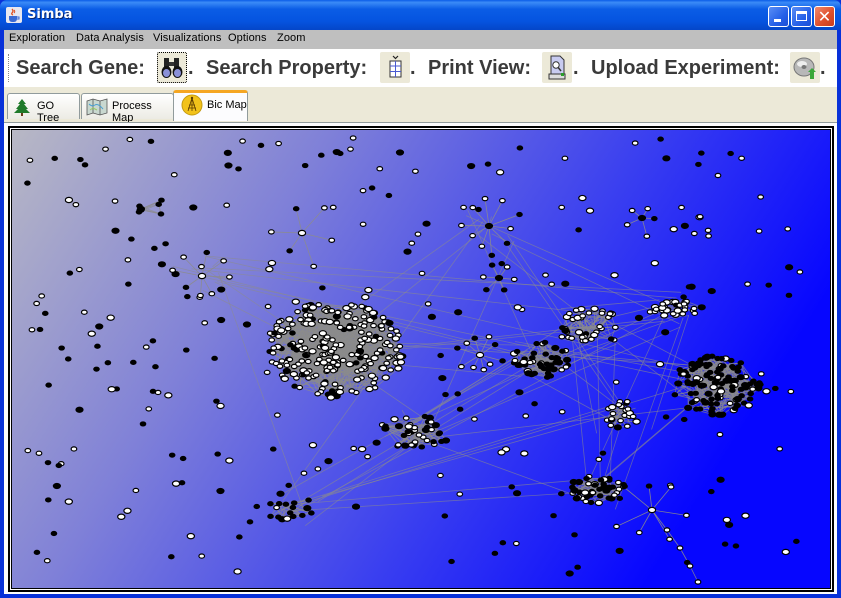 The width and height of the screenshot is (841, 598). I want to click on menu-data-analysis: Data Analysis, so click(110, 38).